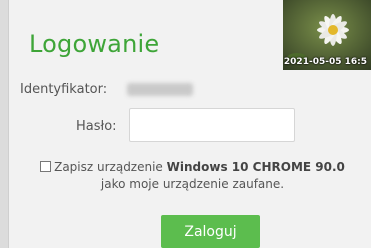 This screenshot has height=248, width=371. I want to click on security-photo: 2021-05-05 16:5, so click(327, 35).